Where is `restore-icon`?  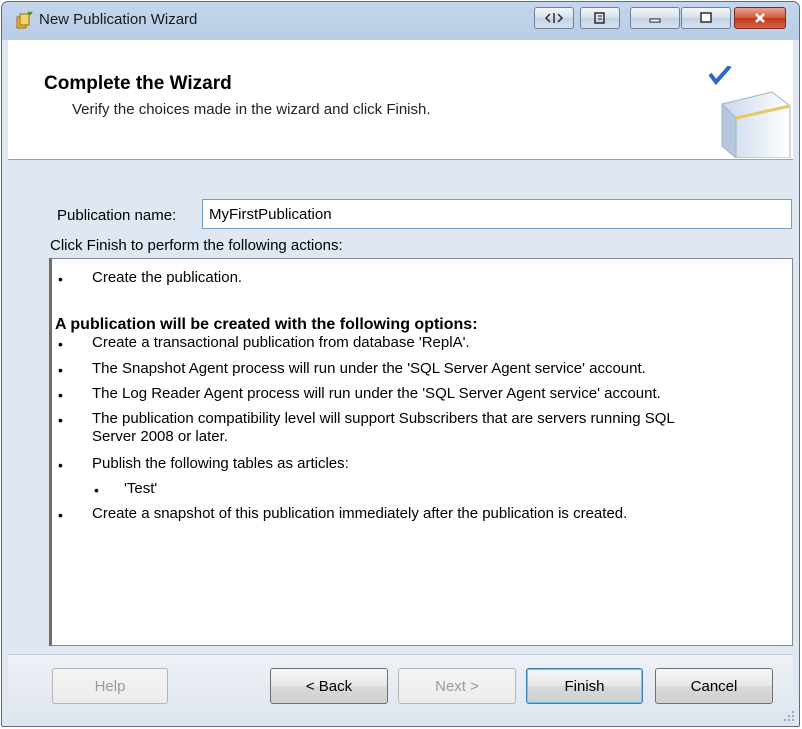 restore-icon is located at coordinates (599, 18).